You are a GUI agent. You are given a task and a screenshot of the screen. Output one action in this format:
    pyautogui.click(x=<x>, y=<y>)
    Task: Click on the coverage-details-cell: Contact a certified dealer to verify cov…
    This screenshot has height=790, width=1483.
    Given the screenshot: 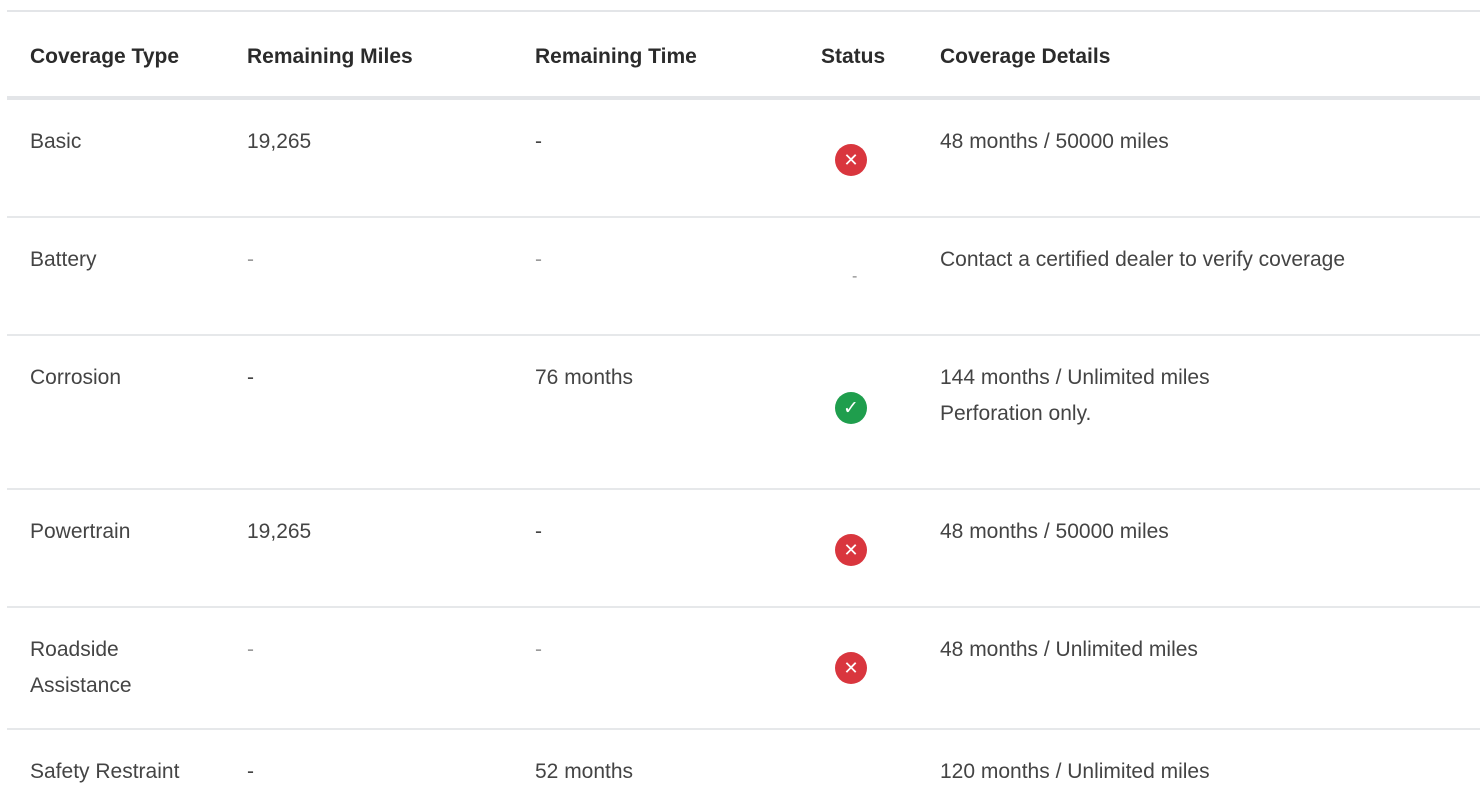 What is the action you would take?
    pyautogui.click(x=1143, y=259)
    